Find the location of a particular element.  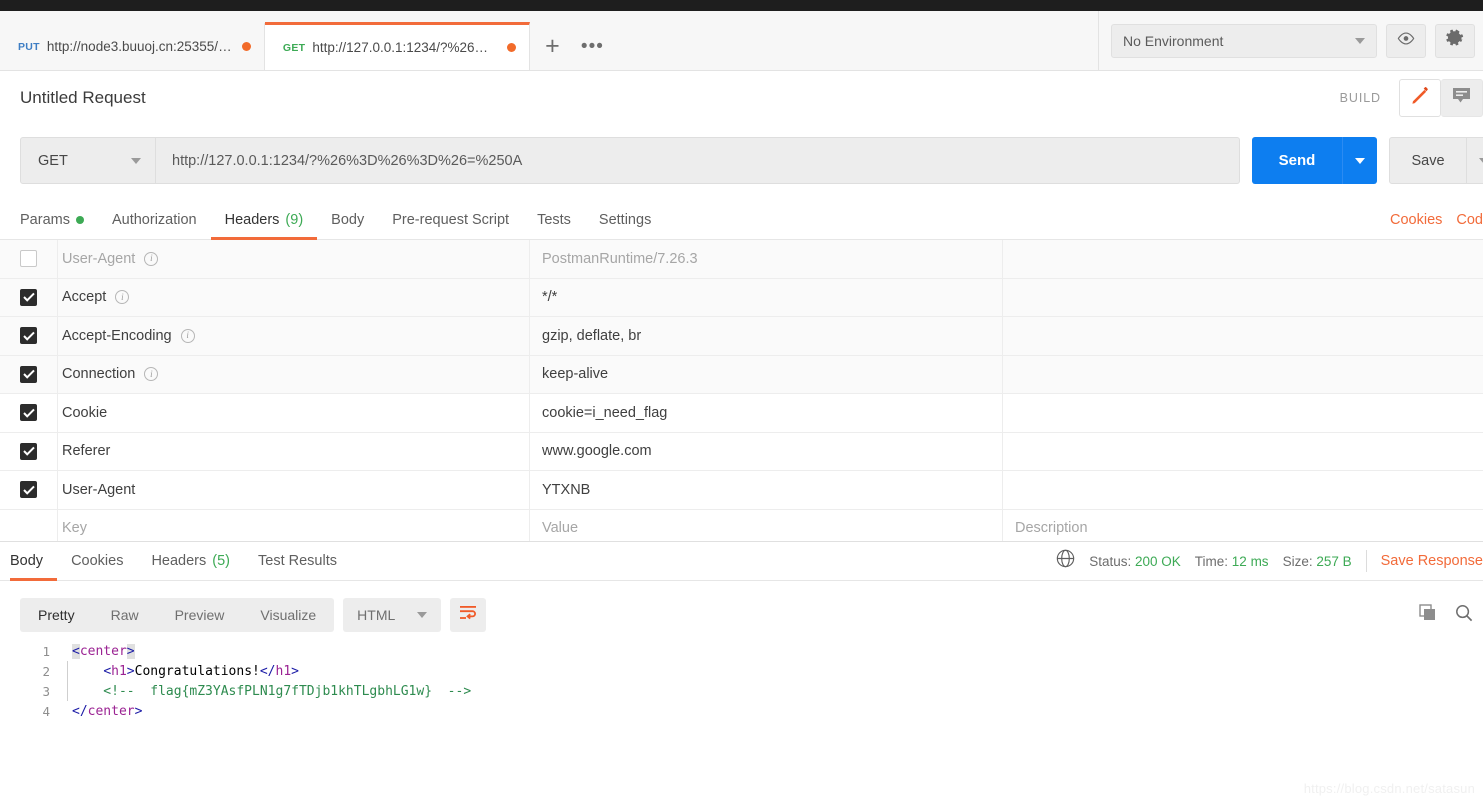

table-row: Accept-Encoding i gzip, deflate, br is located at coordinates (741, 336).